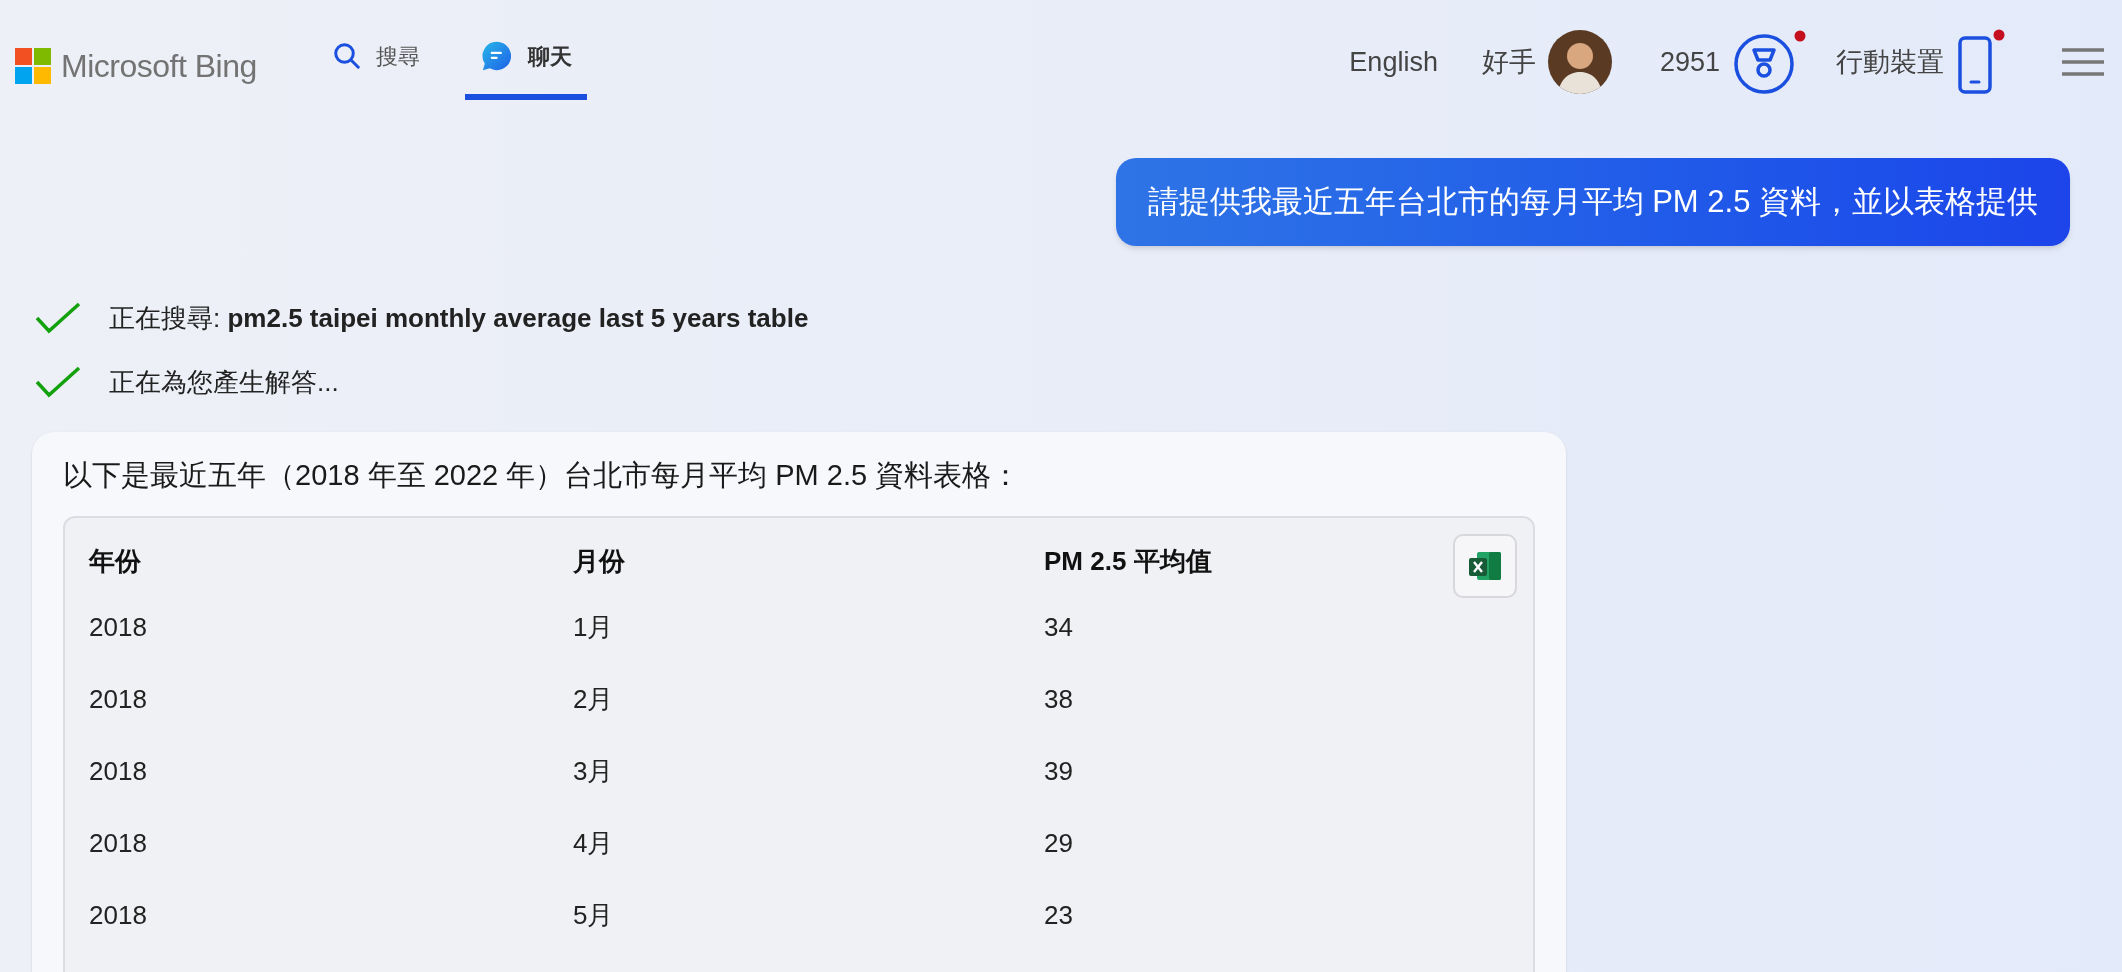  What do you see at coordinates (593, 627) in the screenshot?
I see `table-cell-text: 1月` at bounding box center [593, 627].